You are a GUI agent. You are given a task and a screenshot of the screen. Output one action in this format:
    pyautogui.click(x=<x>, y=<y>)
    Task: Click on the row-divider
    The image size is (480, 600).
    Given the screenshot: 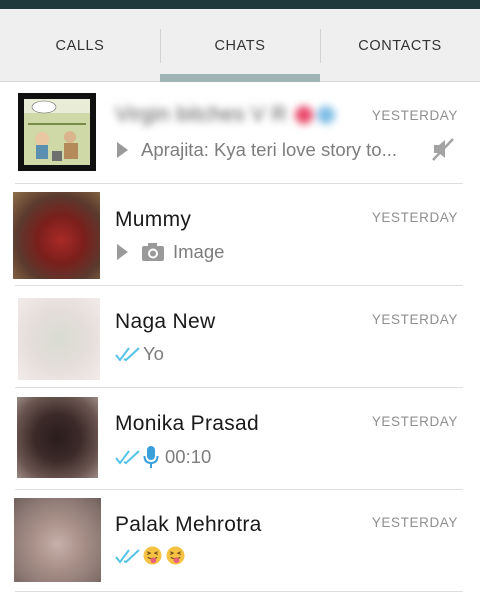 What is the action you would take?
    pyautogui.click(x=239, y=591)
    